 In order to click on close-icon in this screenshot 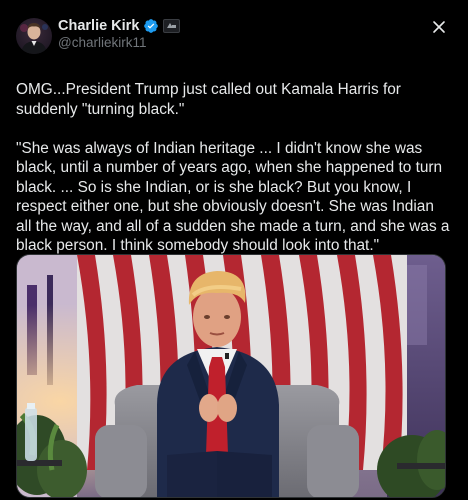, I will do `click(439, 27)`.